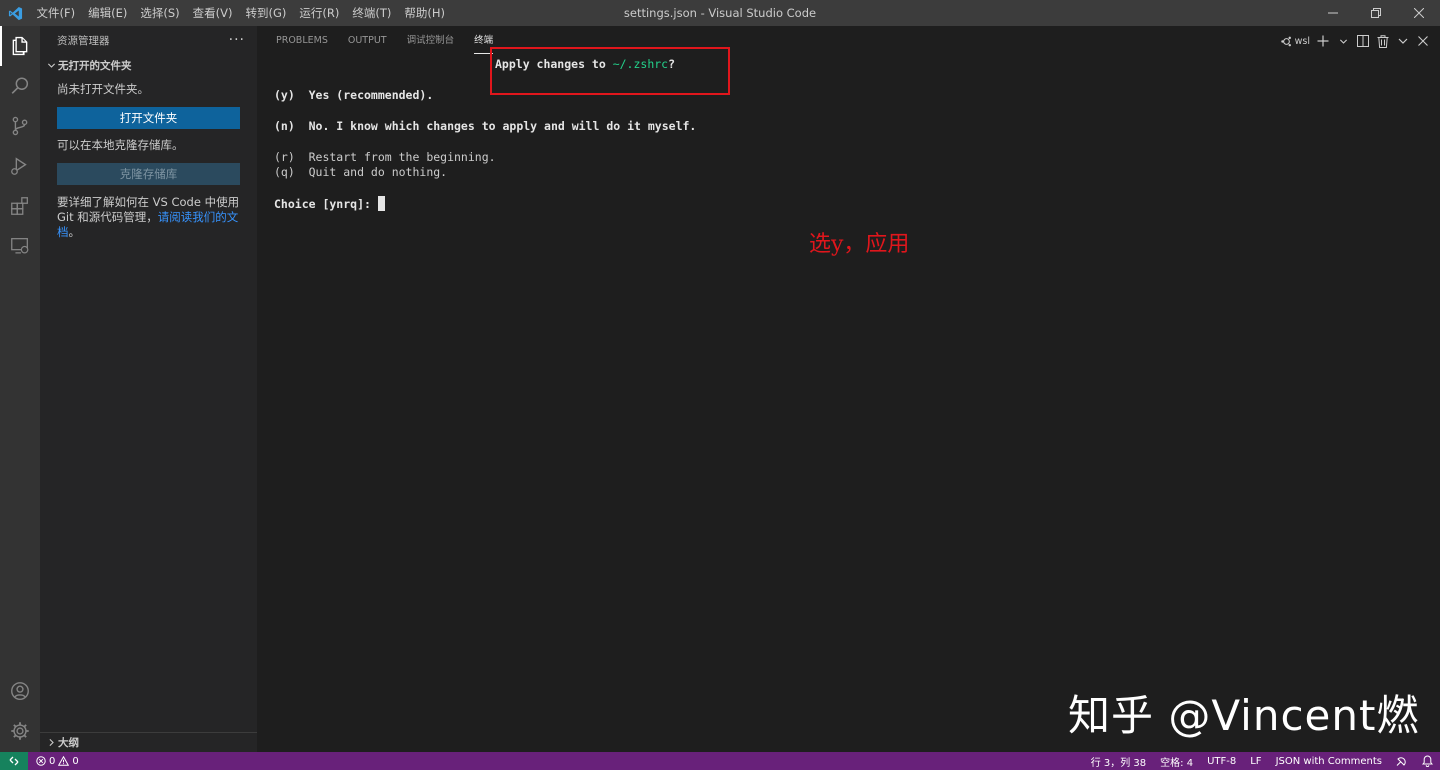 This screenshot has height=770, width=1440. Describe the element at coordinates (859, 244) in the screenshot. I see `annotation-text: 选y，应用` at that location.